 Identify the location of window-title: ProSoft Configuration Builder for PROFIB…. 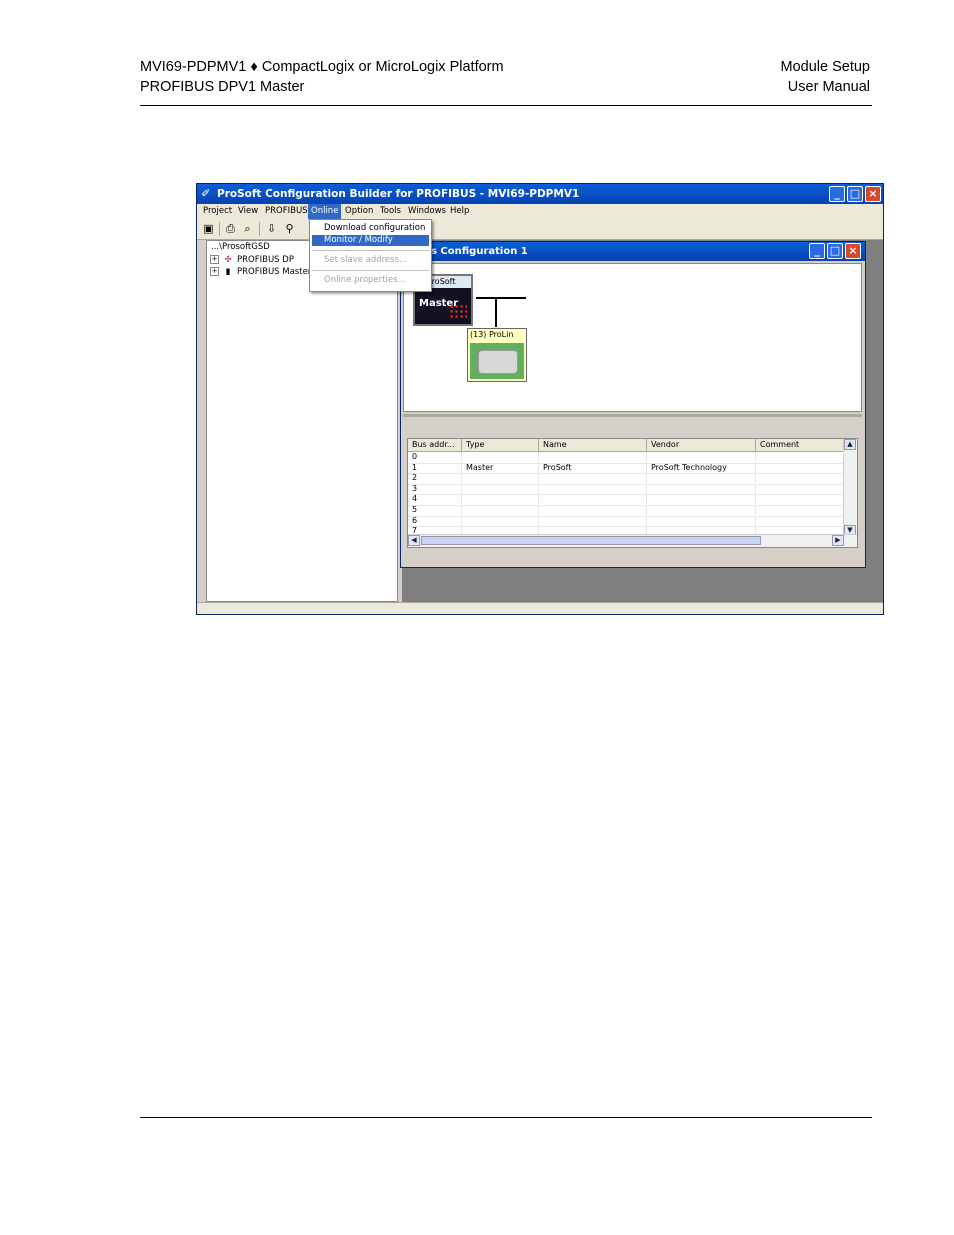
(398, 194).